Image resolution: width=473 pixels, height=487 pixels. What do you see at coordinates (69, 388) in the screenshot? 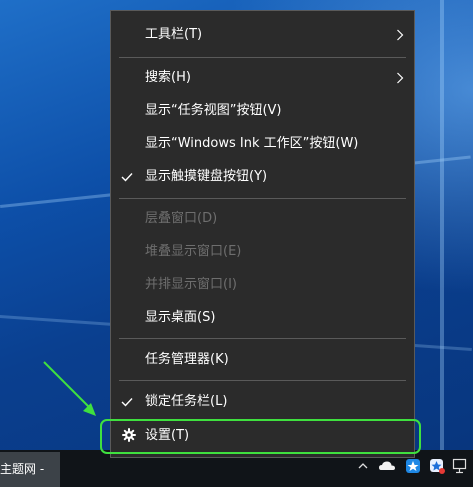
I see `annotation-arrow-icon` at bounding box center [69, 388].